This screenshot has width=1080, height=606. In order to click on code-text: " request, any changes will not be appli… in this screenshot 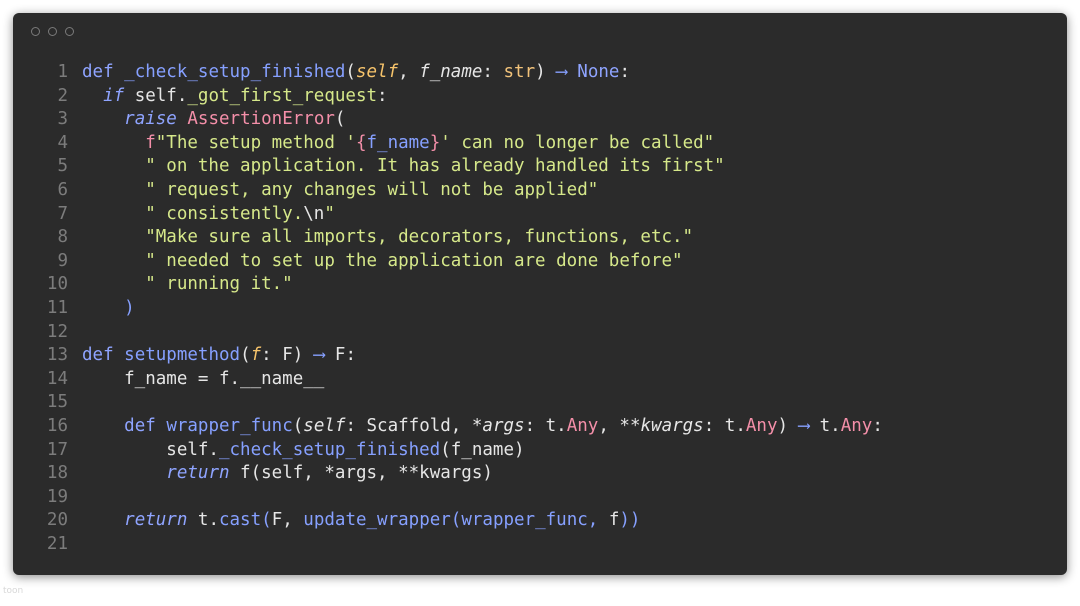, I will do `click(333, 191)`.